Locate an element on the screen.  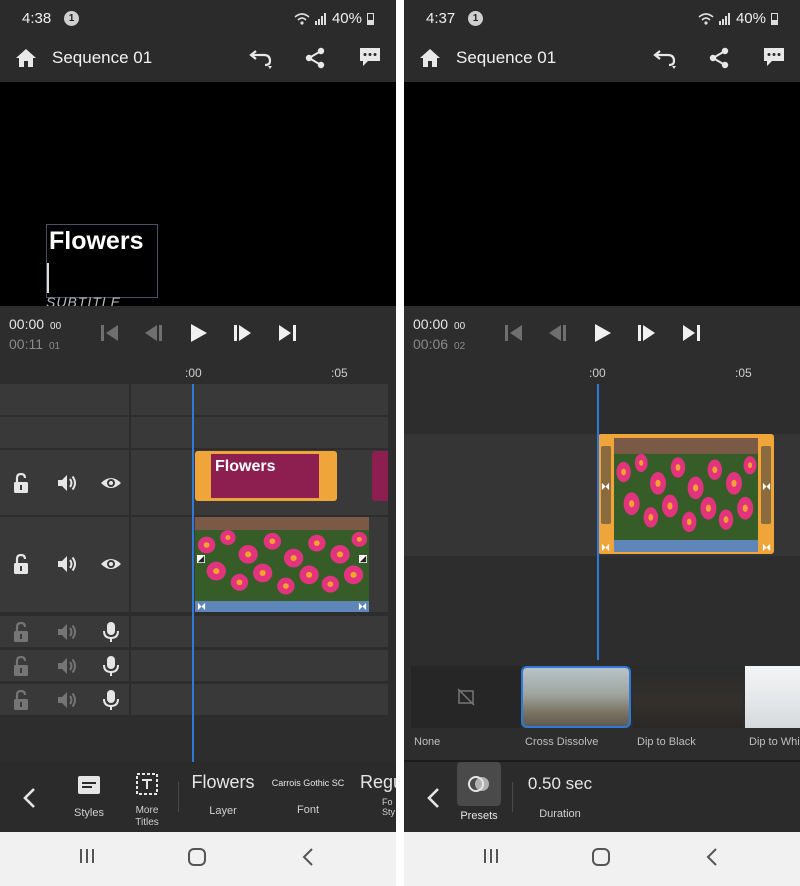
current-frames: 00 is located at coordinates (56, 326).